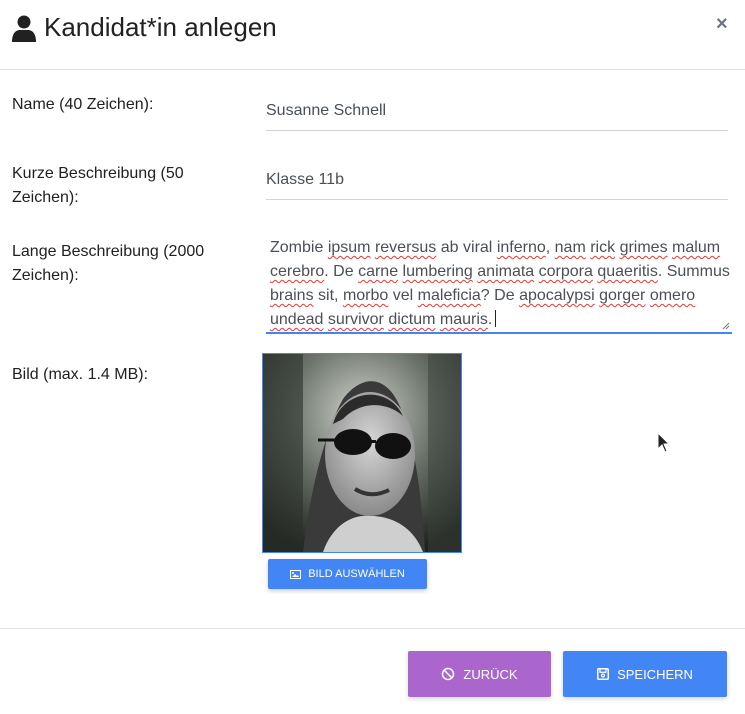 The height and width of the screenshot is (714, 745). What do you see at coordinates (449, 247) in the screenshot?
I see `long-description-word: ab` at bounding box center [449, 247].